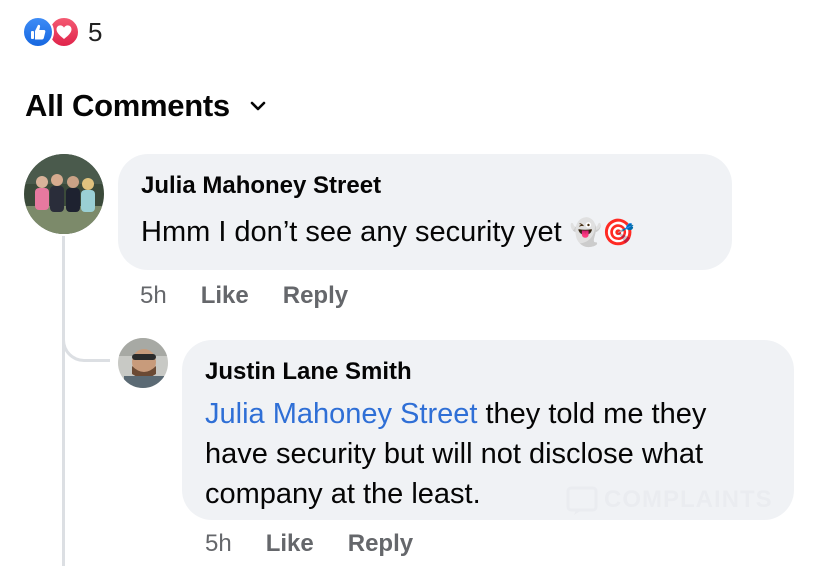  Describe the element at coordinates (64, 194) in the screenshot. I see `avatar-julia` at that location.